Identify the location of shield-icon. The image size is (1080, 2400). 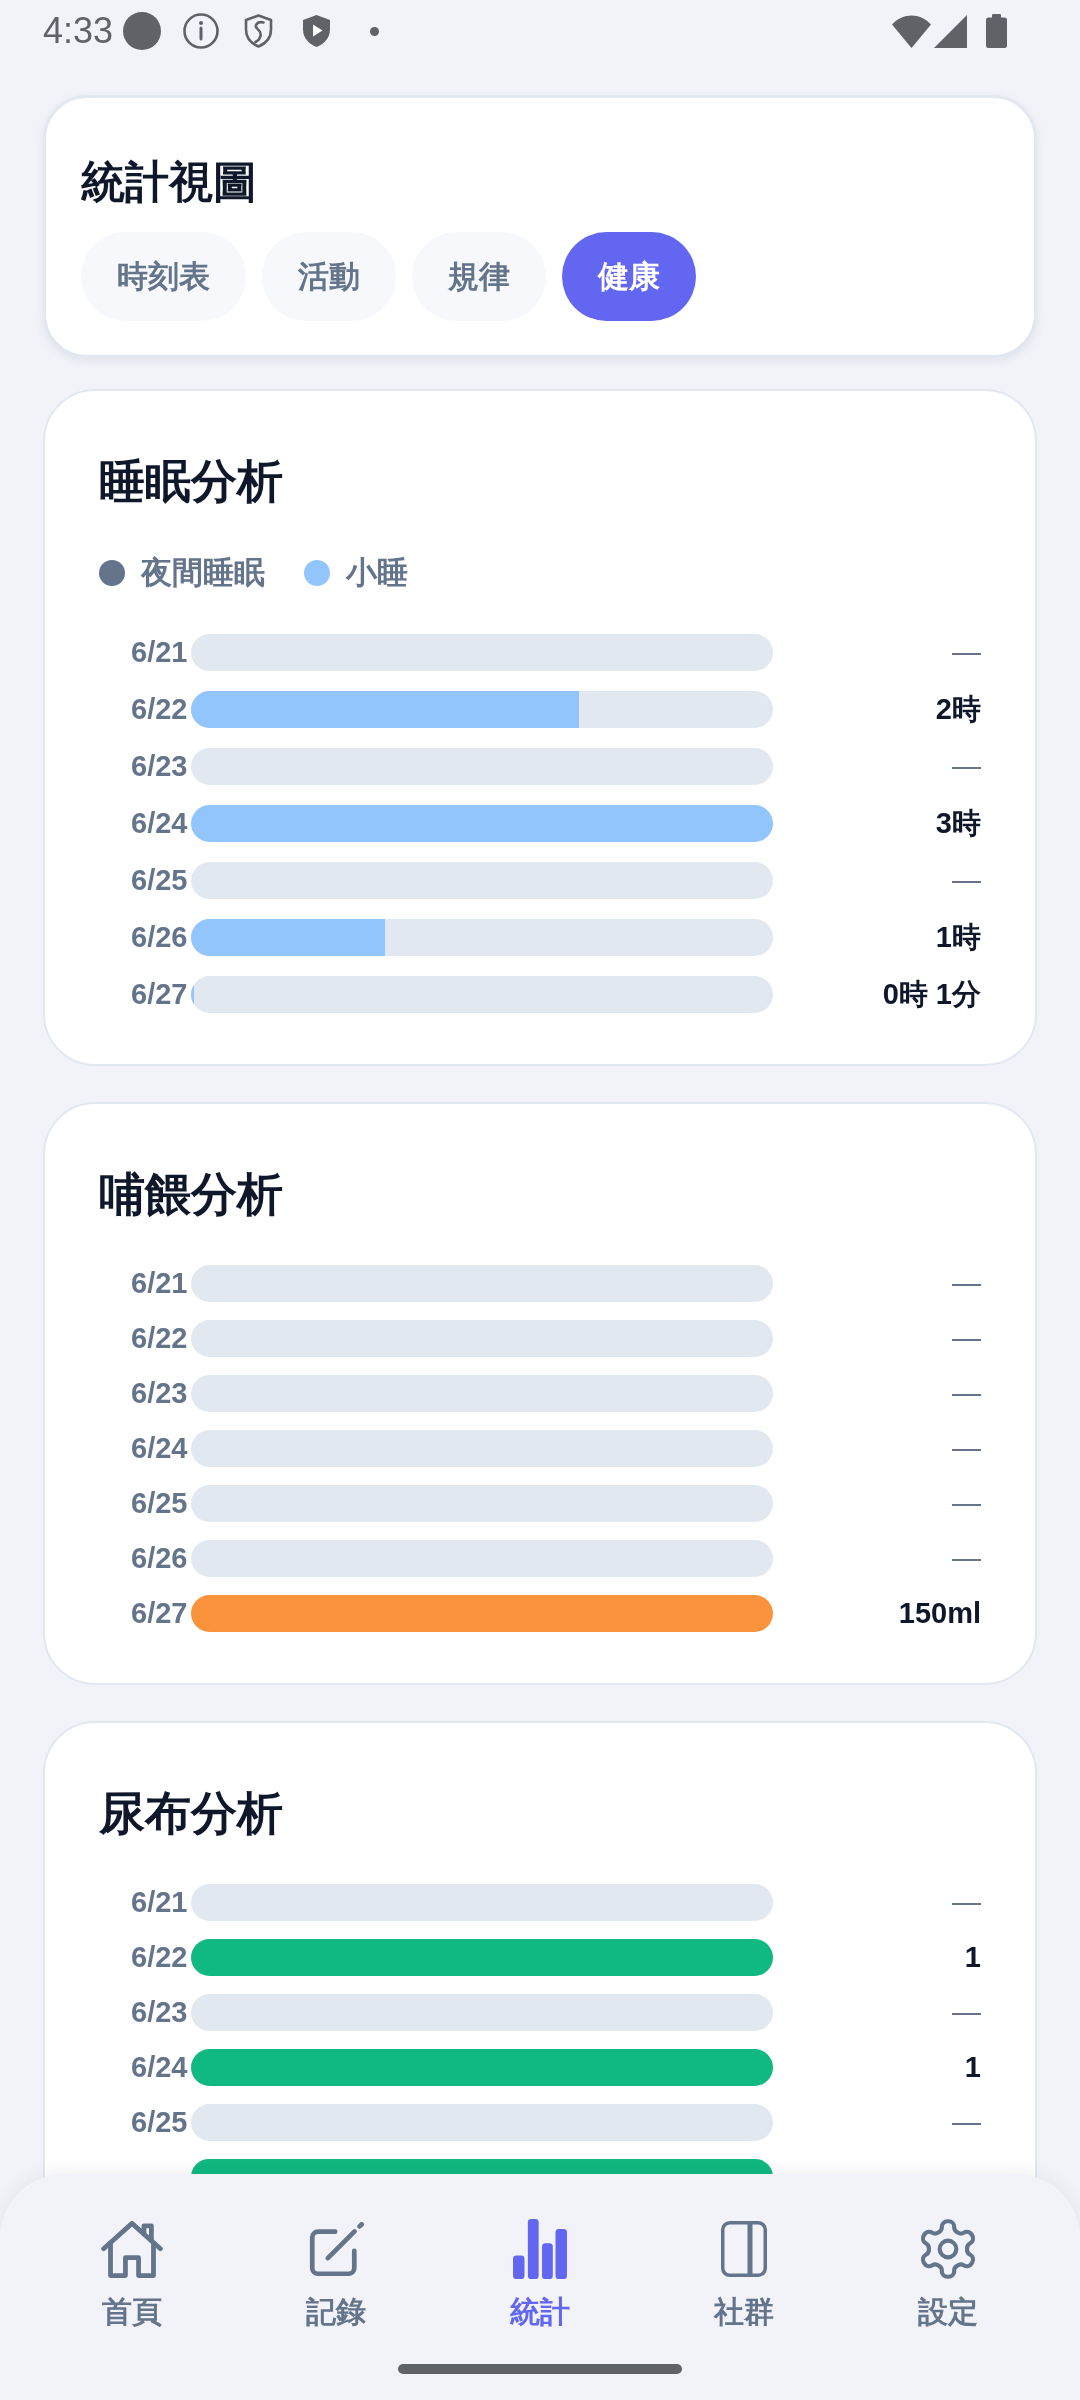
(259, 31).